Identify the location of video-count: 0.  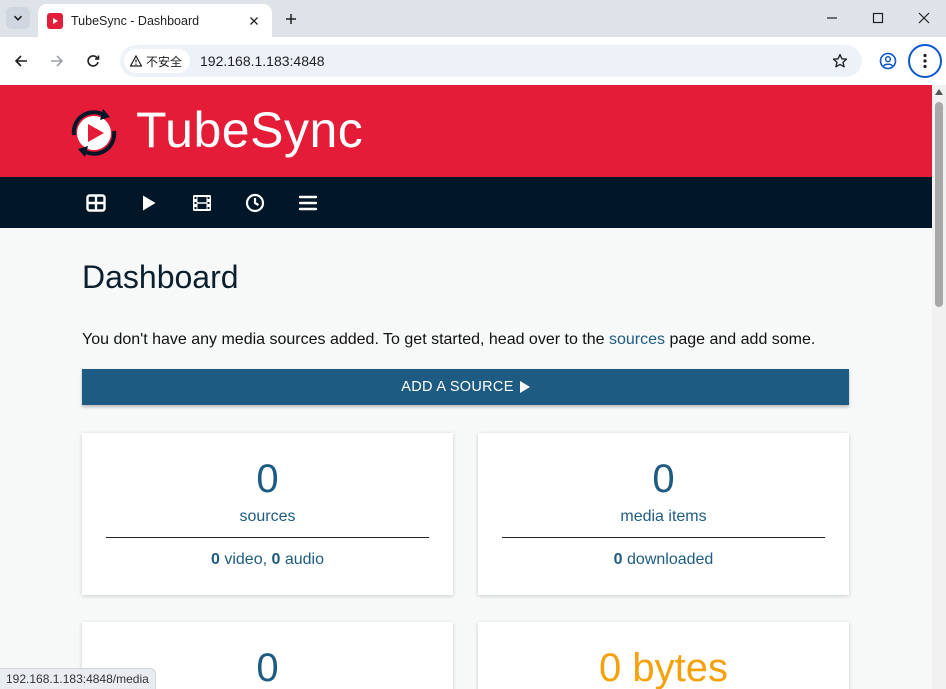
(215, 559).